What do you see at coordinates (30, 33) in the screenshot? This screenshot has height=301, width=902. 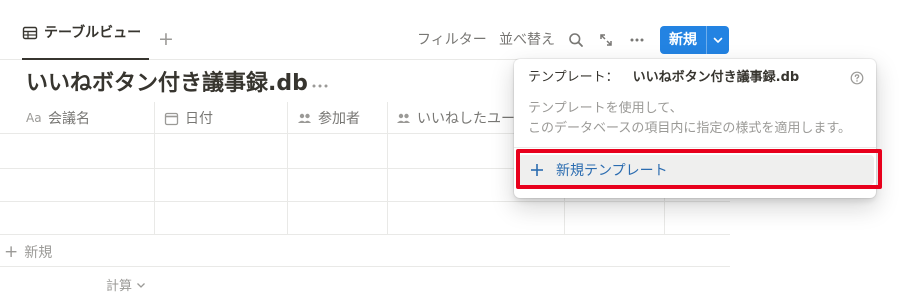 I see `table-icon` at bounding box center [30, 33].